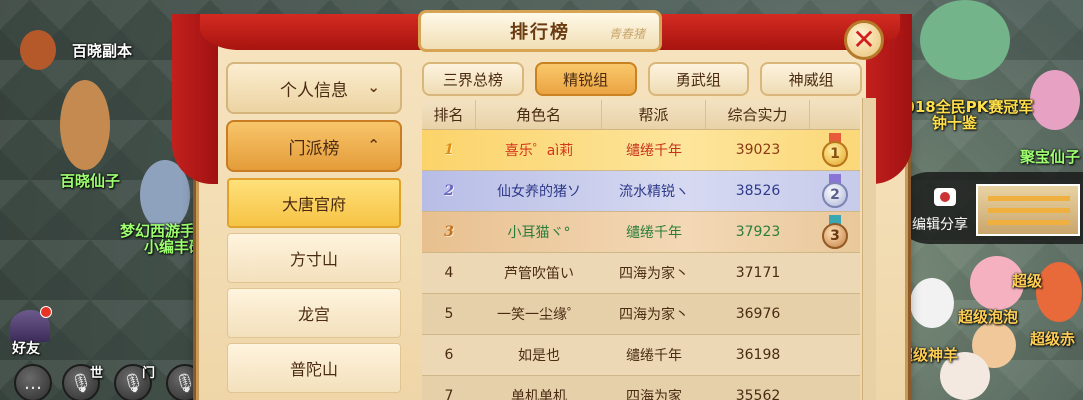 The height and width of the screenshot is (400, 1083). What do you see at coordinates (955, 123) in the screenshot?
I see `npc-label: 钟十鉴` at bounding box center [955, 123].